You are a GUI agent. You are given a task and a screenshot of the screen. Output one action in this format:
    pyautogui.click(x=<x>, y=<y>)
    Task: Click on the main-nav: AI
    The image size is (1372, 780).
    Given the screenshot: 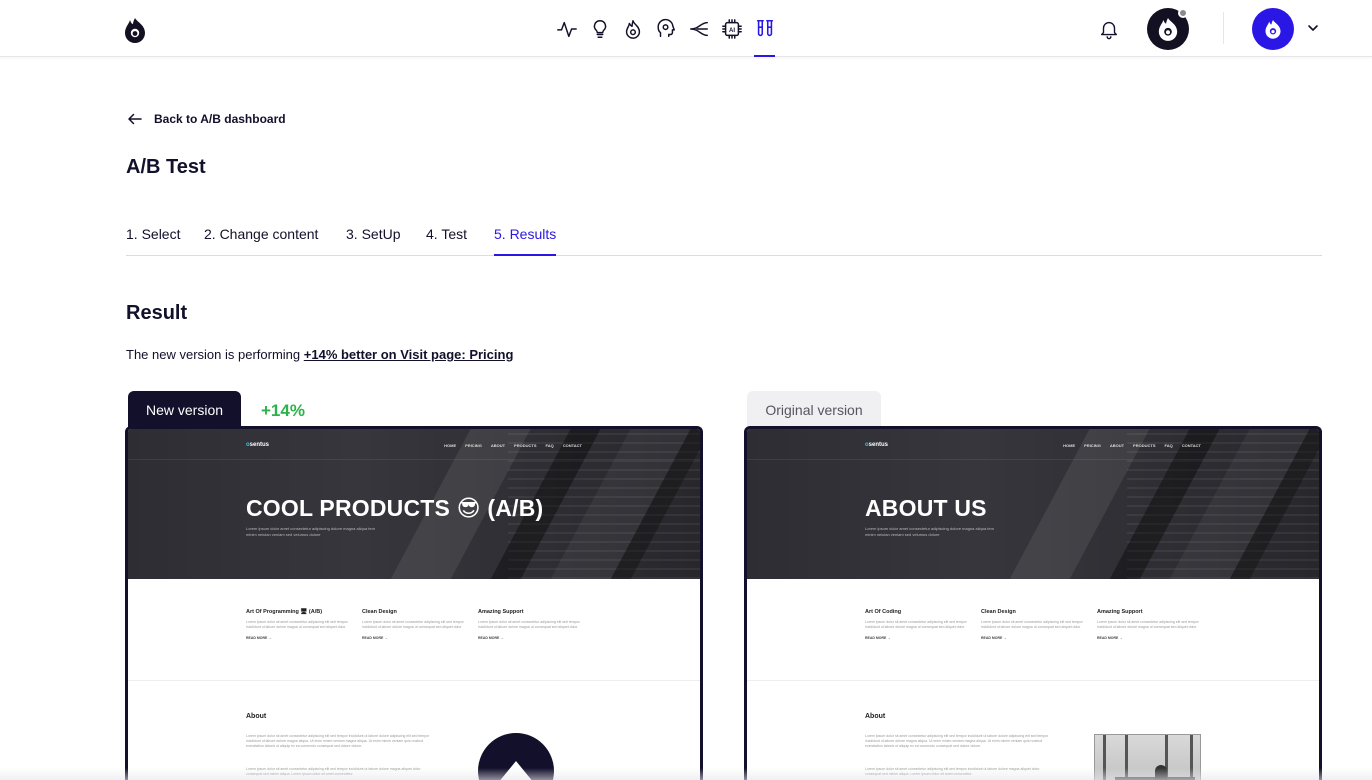 What is the action you would take?
    pyautogui.click(x=665, y=28)
    